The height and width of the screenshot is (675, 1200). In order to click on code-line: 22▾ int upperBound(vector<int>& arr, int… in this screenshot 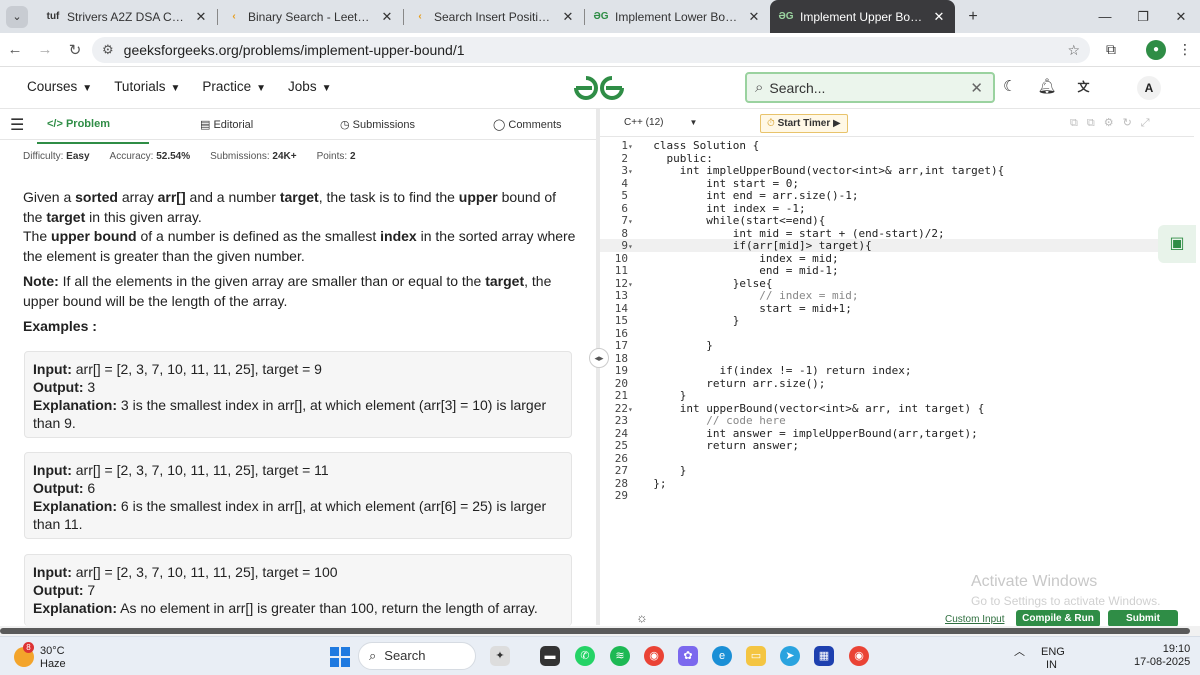, I will do `click(897, 408)`.